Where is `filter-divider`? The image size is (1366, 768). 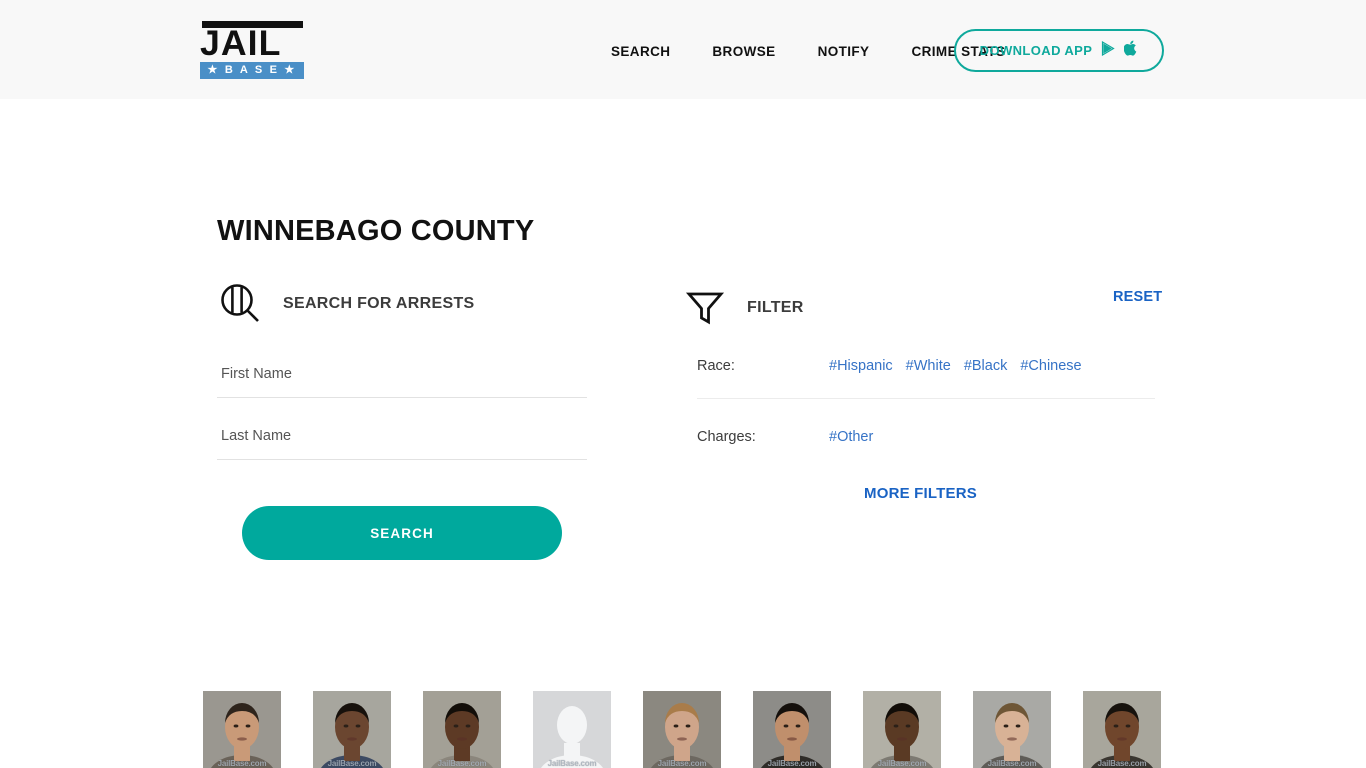
filter-divider is located at coordinates (926, 398).